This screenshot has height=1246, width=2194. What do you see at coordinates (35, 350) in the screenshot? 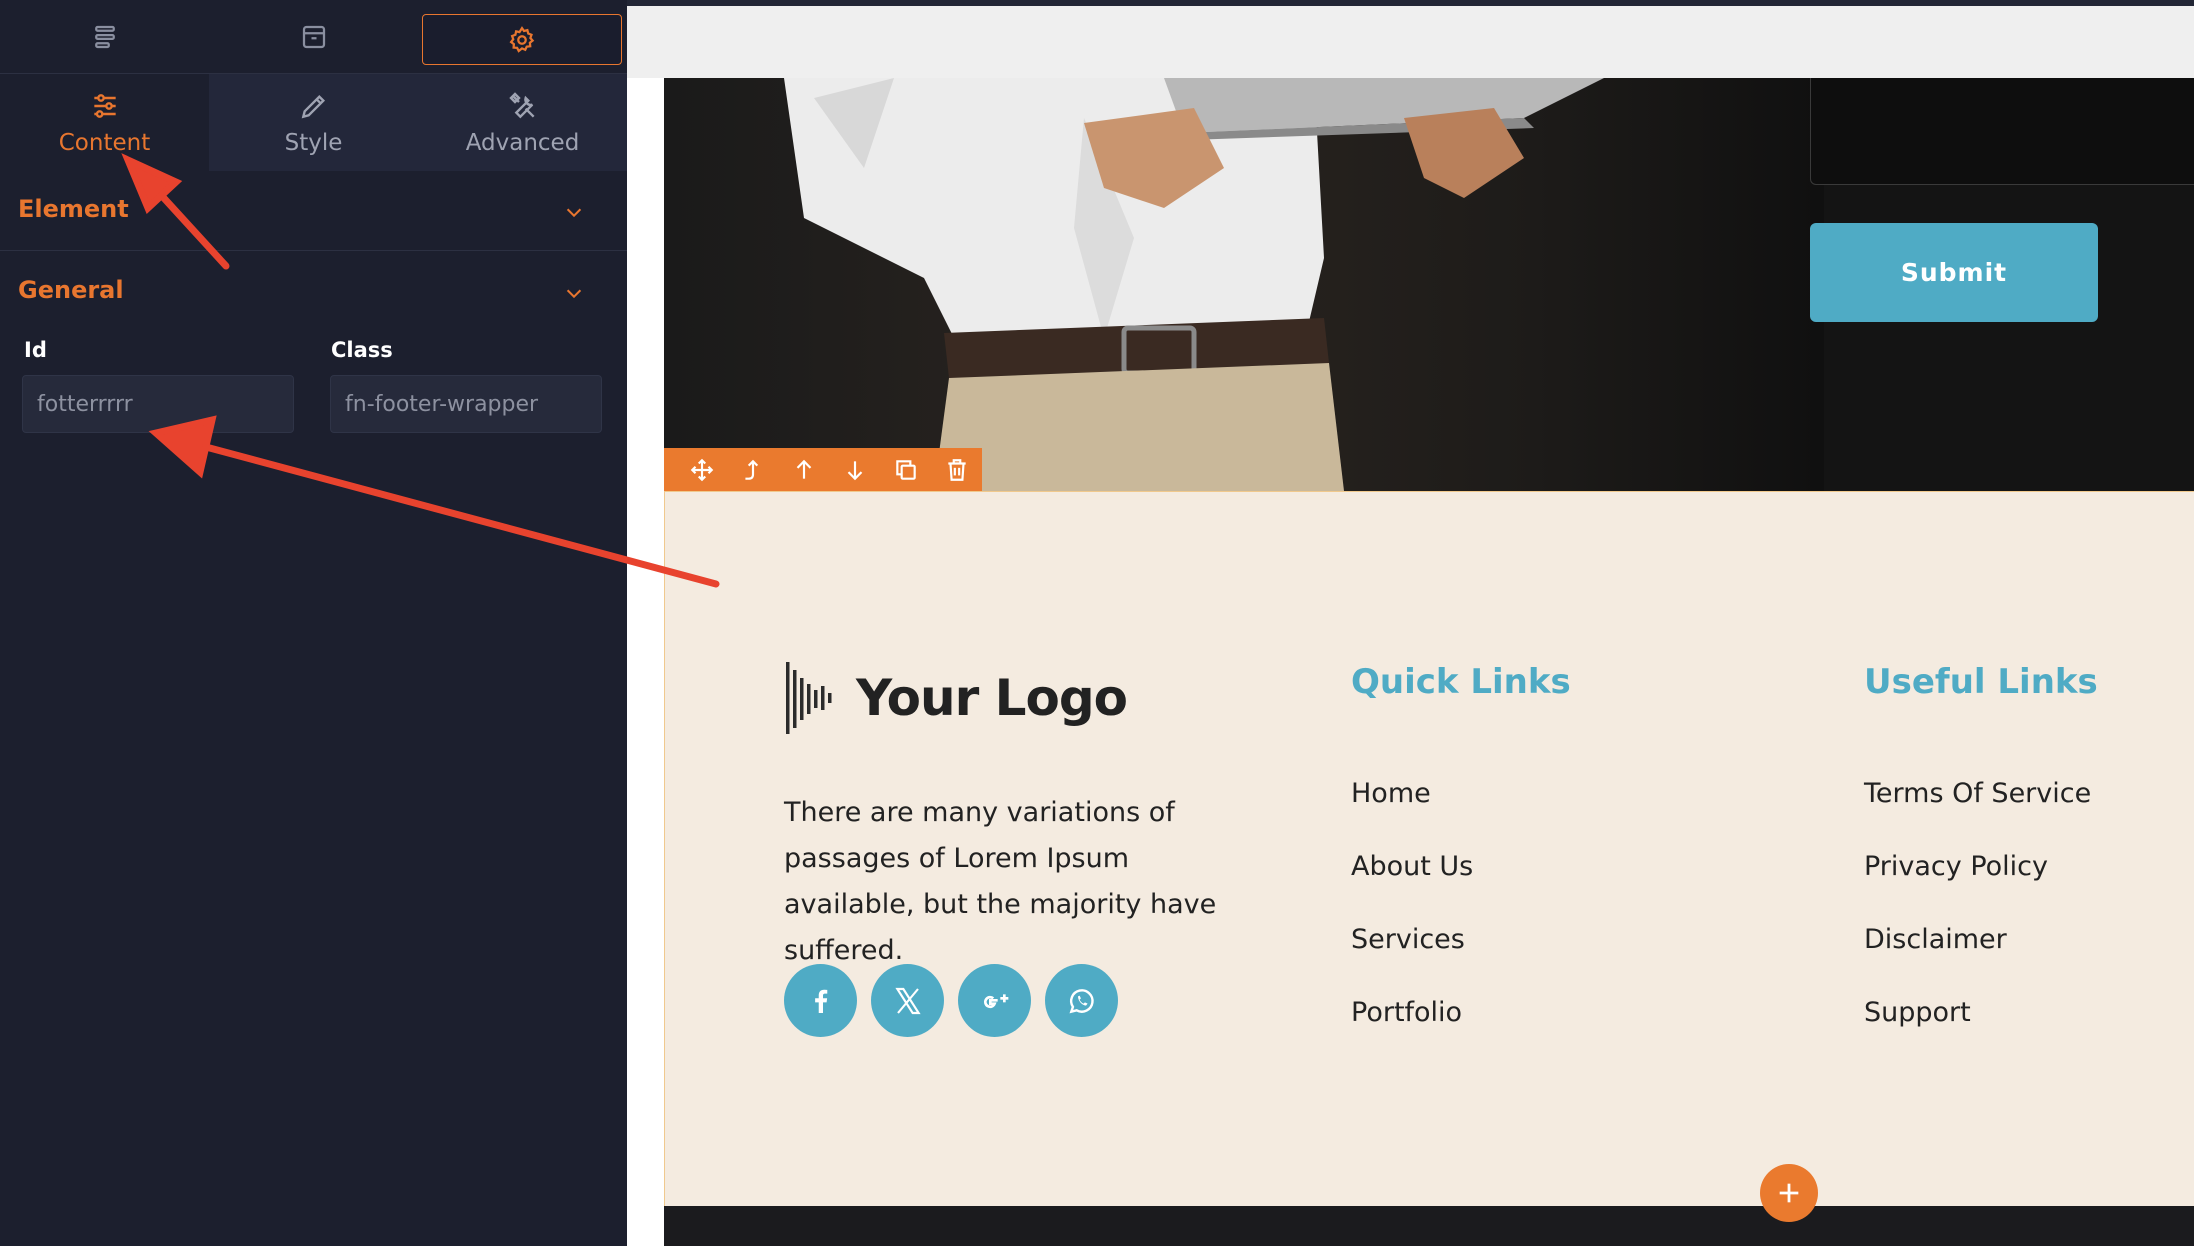
I see `id-label: Id` at bounding box center [35, 350].